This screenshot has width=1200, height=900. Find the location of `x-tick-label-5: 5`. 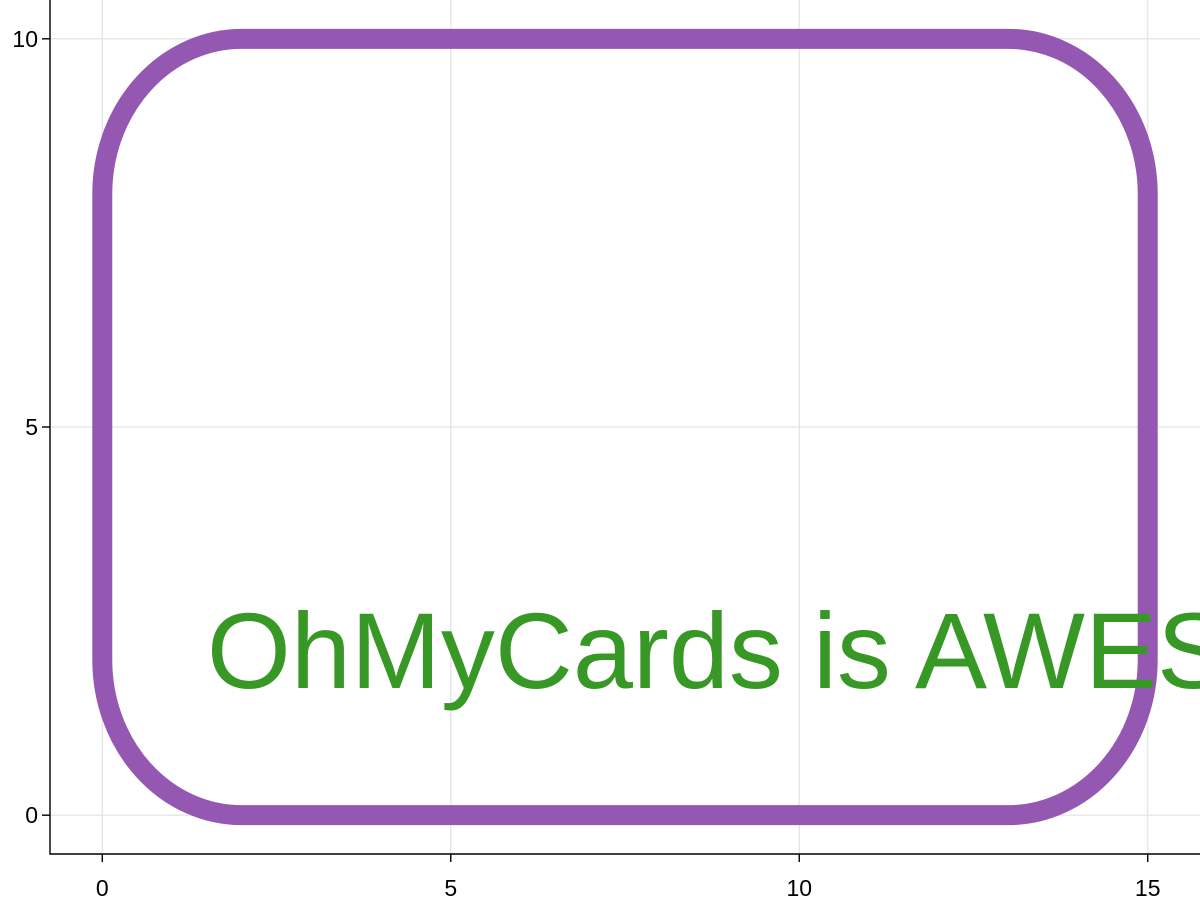

x-tick-label-5: 5 is located at coordinates (450, 887).